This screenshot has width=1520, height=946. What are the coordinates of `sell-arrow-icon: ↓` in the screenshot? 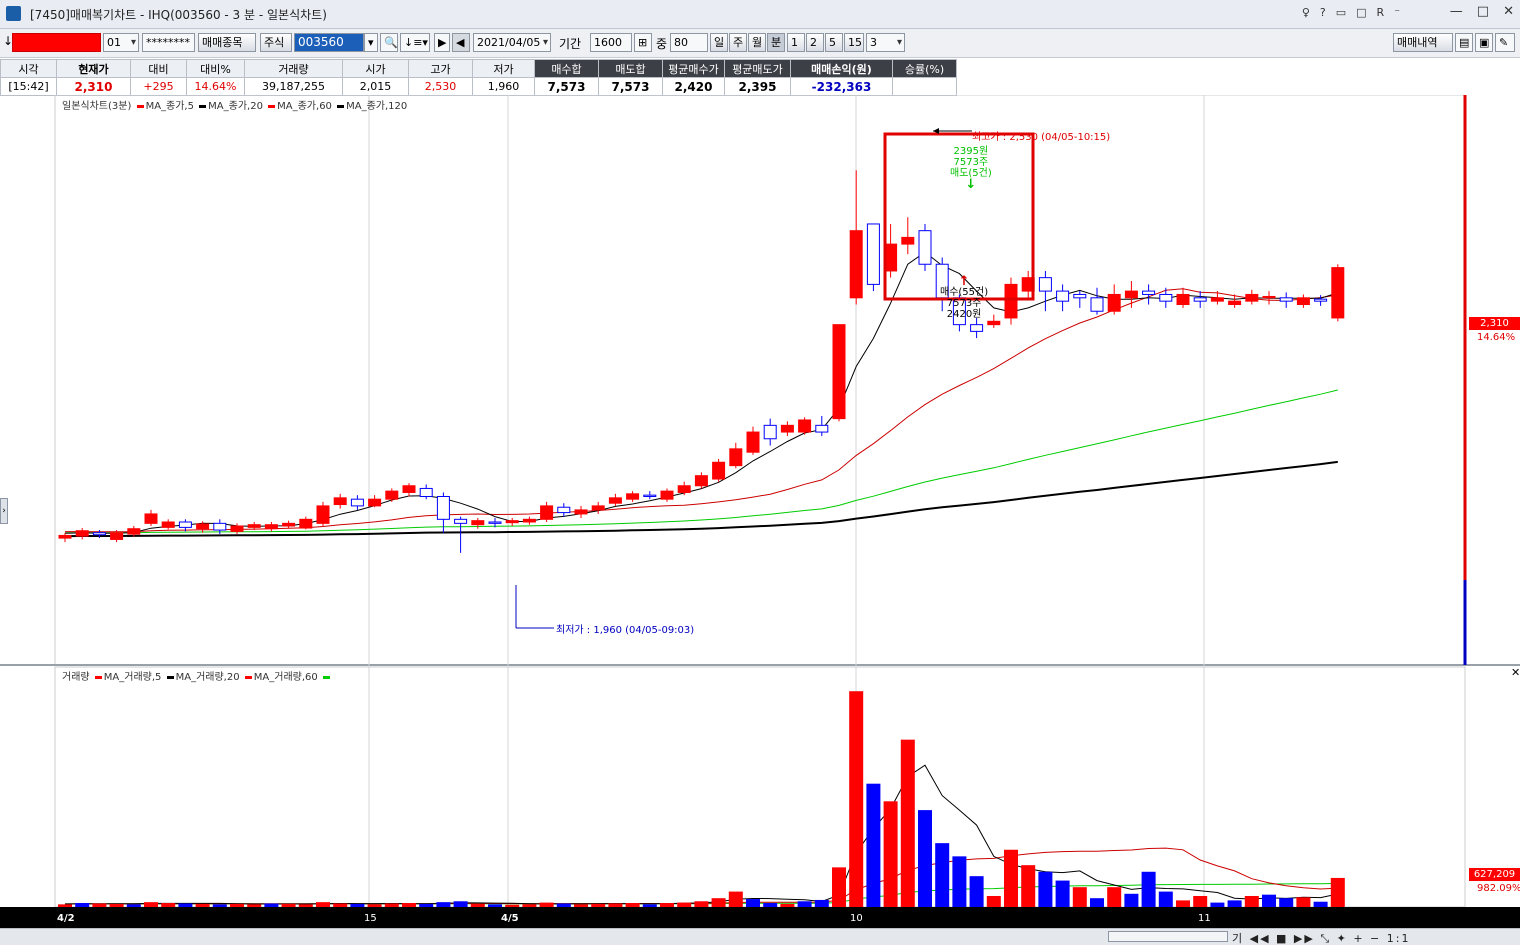 It's located at (971, 184).